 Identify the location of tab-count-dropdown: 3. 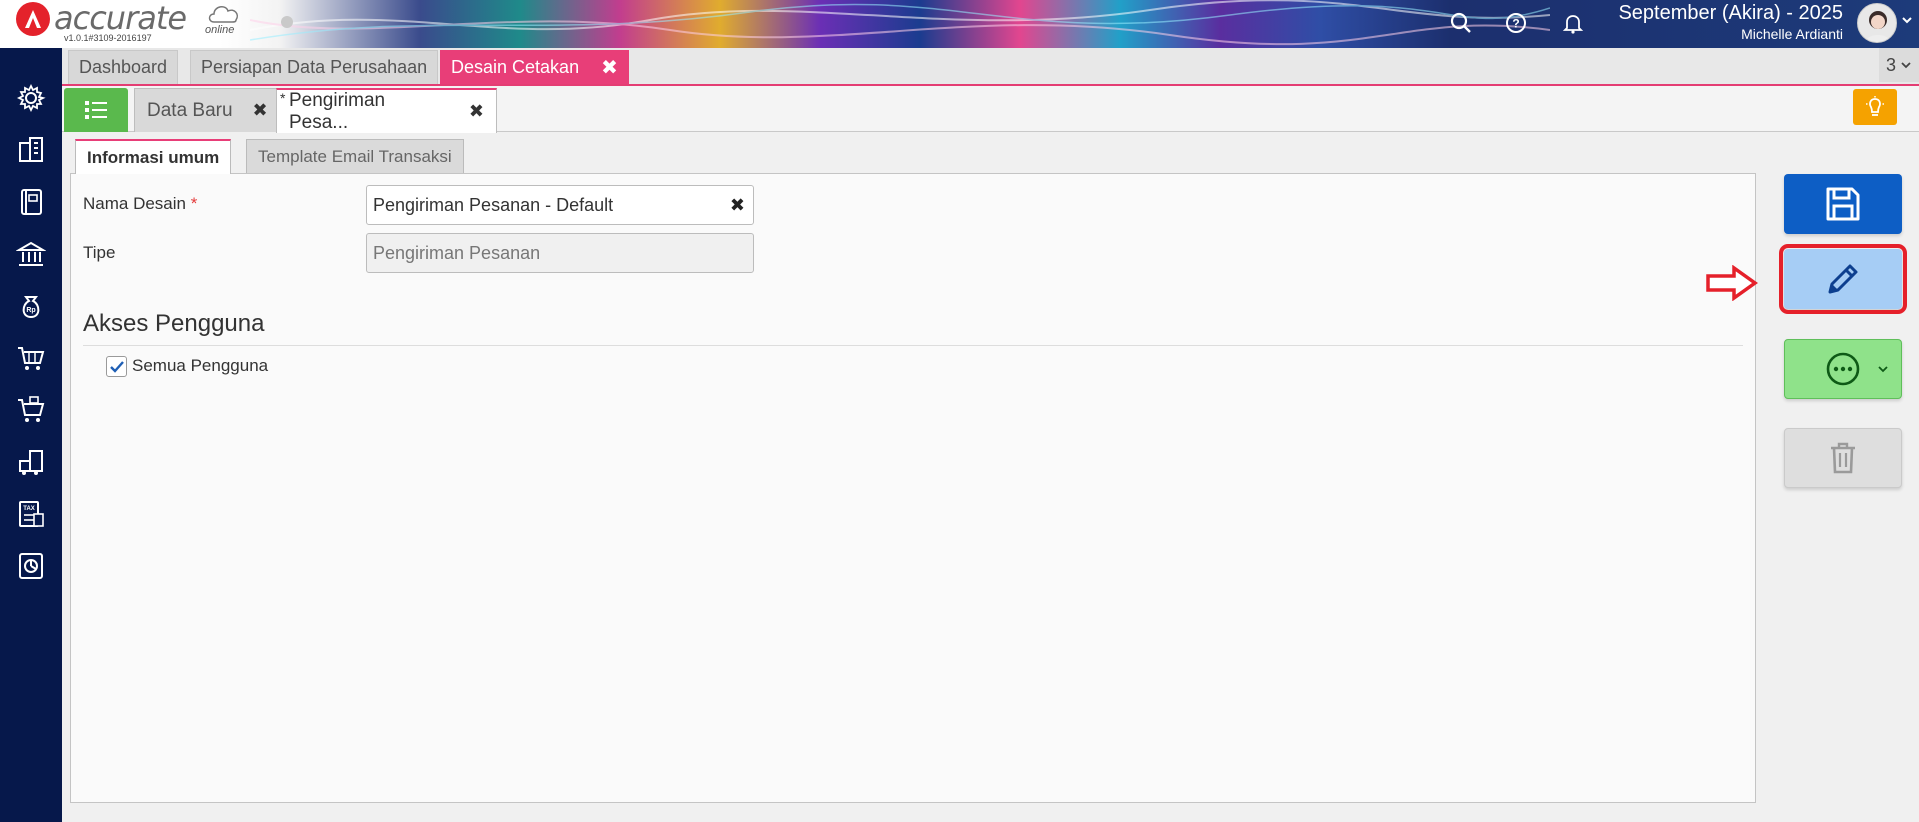
(1899, 65).